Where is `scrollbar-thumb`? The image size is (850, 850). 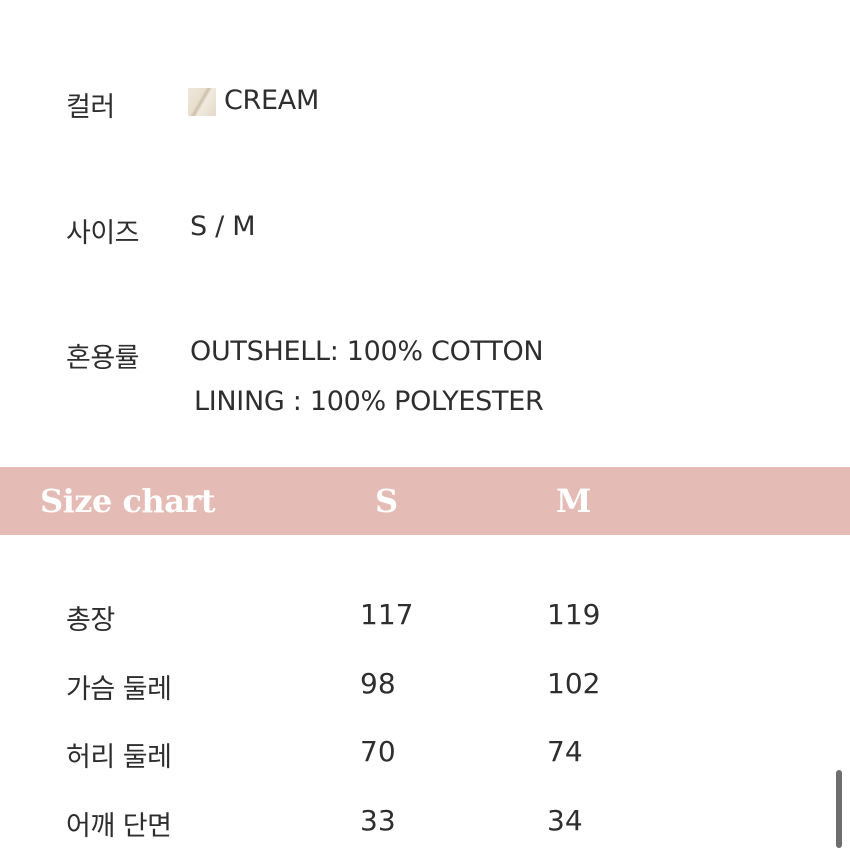
scrollbar-thumb is located at coordinates (839, 809).